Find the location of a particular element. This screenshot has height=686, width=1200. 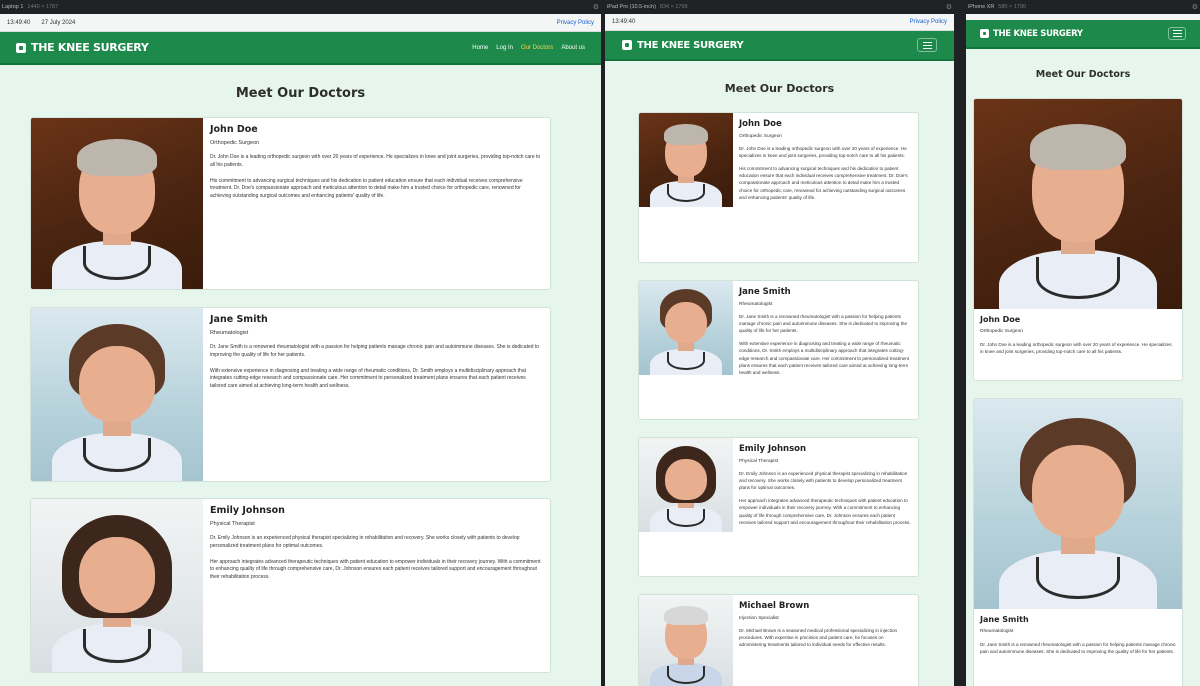

top-info-bar: 13:49:40 27 July 2024 Privacy Policy is located at coordinates (300, 23).